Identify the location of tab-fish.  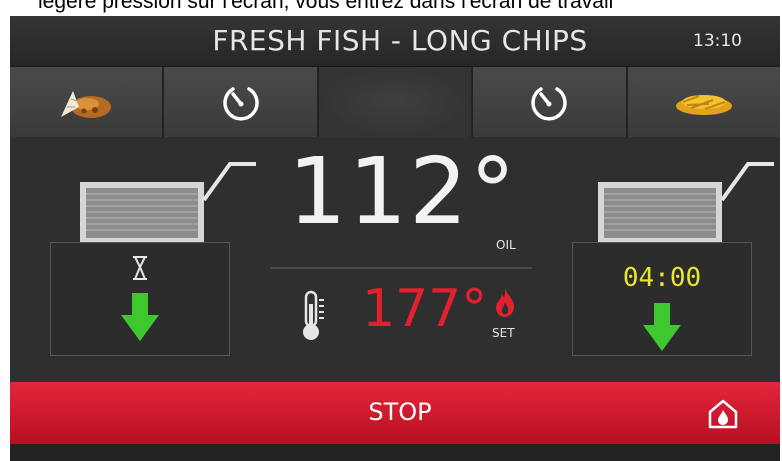
(87, 102).